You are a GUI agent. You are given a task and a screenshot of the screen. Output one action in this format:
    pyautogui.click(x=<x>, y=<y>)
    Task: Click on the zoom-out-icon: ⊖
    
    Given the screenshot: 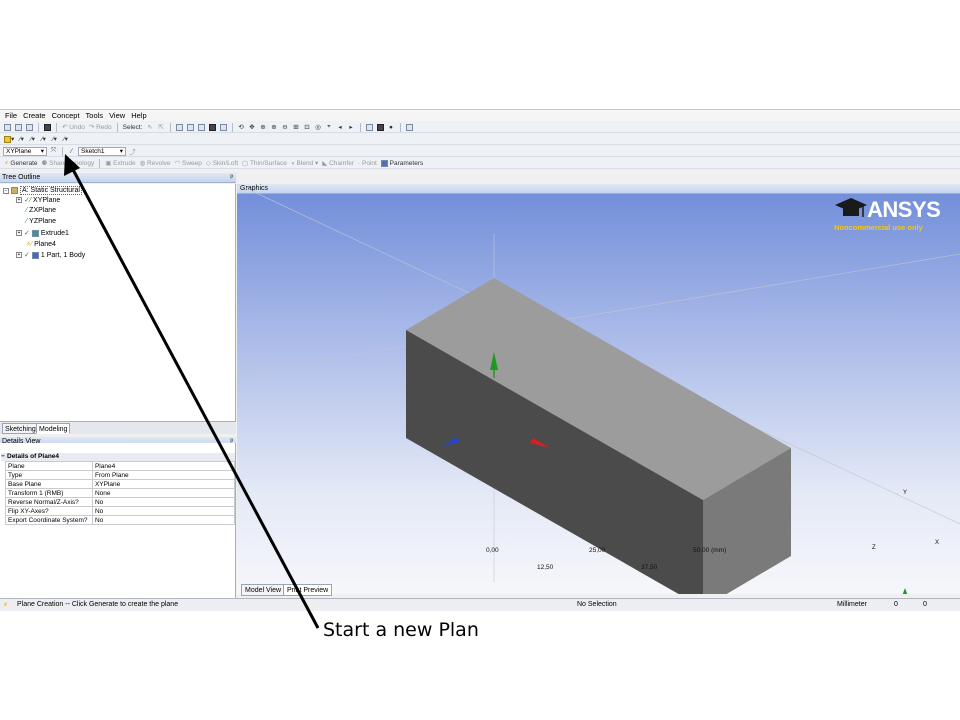 What is the action you would take?
    pyautogui.click(x=285, y=127)
    